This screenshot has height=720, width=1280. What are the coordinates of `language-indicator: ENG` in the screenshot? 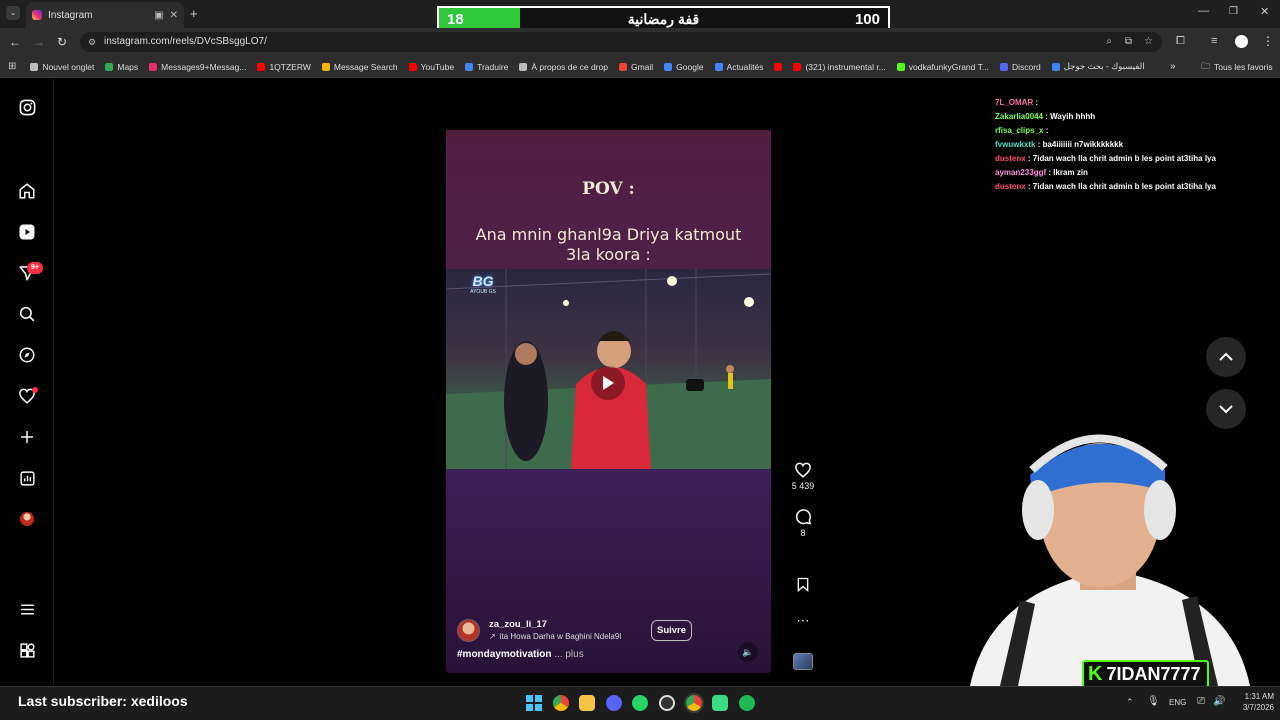 It's located at (1177, 702).